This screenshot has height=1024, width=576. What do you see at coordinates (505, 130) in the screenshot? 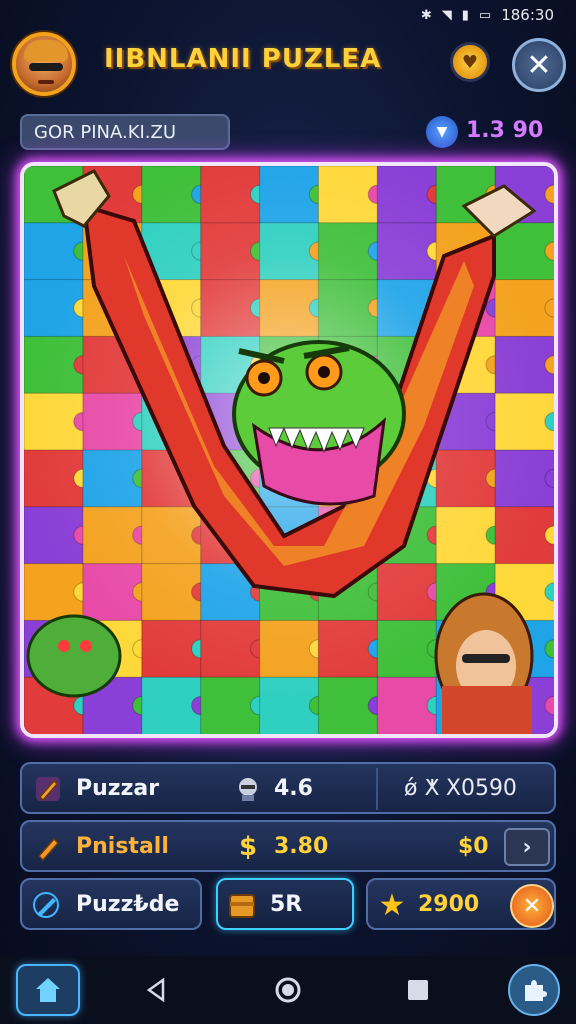
I see `gem-value: 1.3 90` at bounding box center [505, 130].